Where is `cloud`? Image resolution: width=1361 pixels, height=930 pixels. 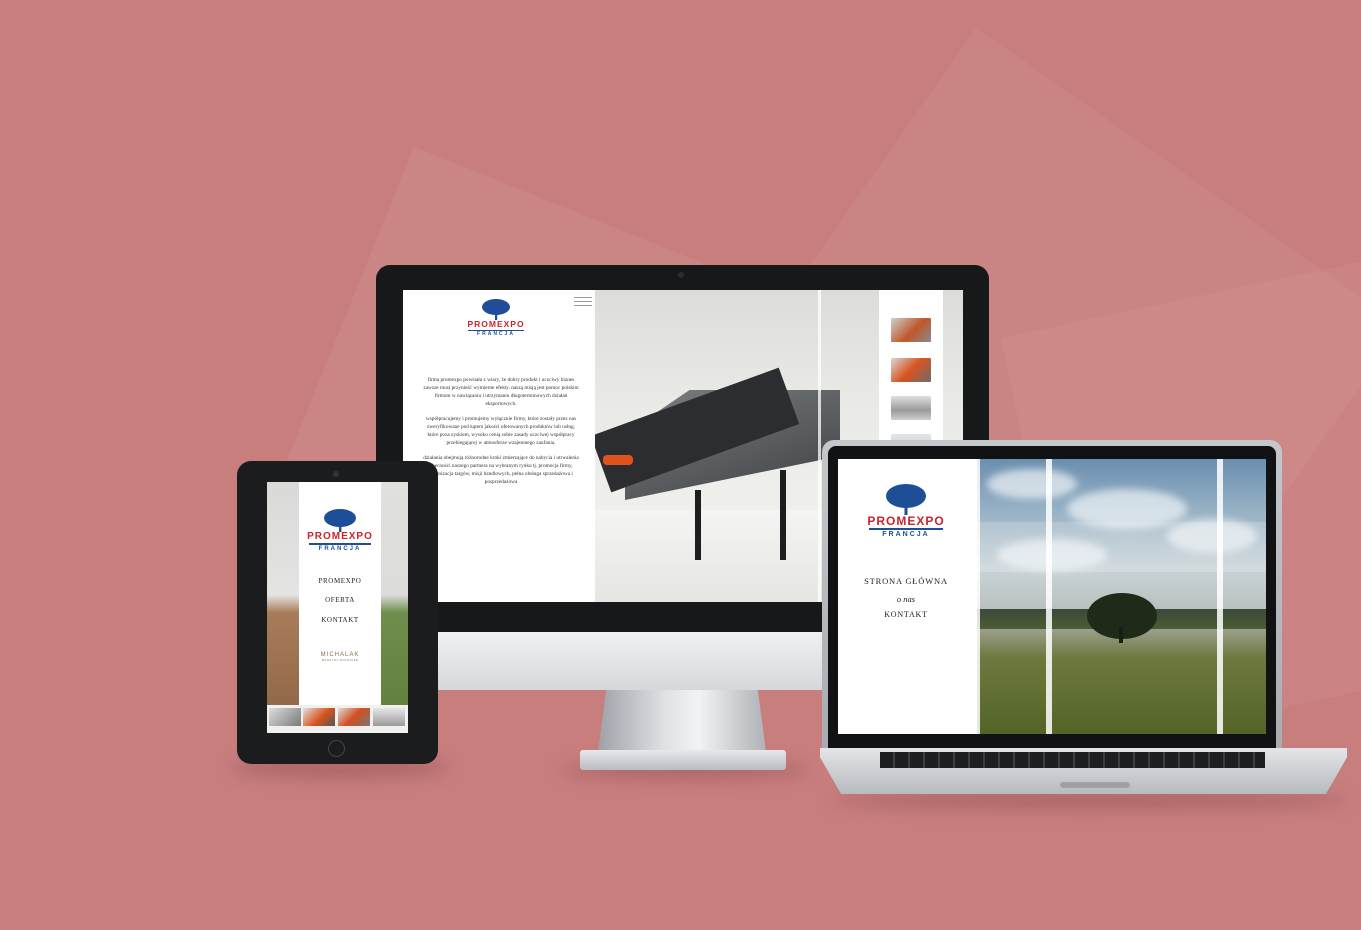
cloud is located at coordinates (1032, 484).